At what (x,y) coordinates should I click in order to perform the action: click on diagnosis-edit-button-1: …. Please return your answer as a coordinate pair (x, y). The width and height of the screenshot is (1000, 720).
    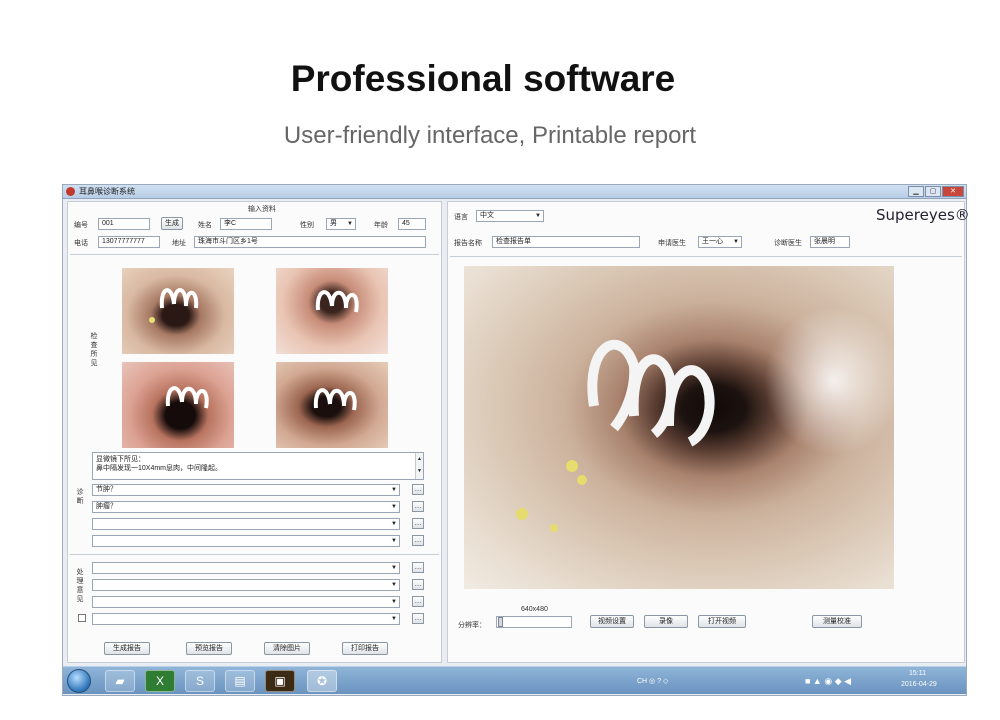
    Looking at the image, I should click on (418, 489).